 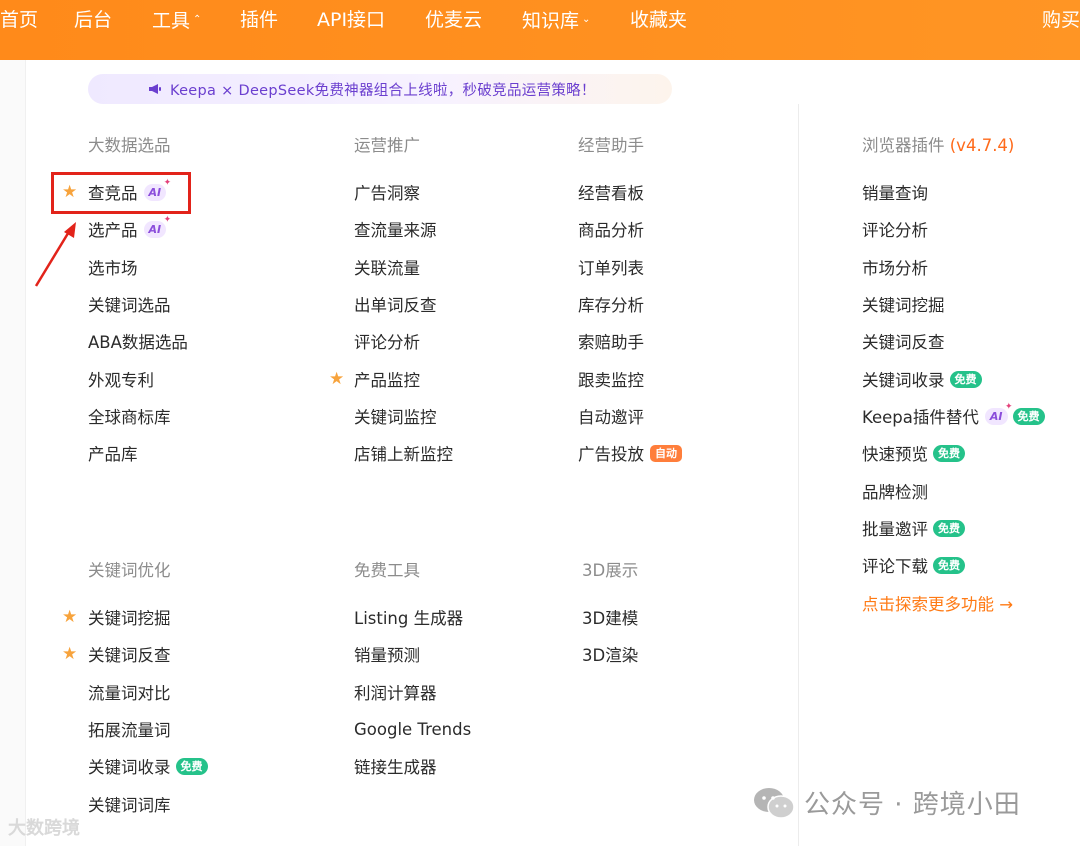 I want to click on menu-item-sales-query: 销量查询, so click(x=895, y=192).